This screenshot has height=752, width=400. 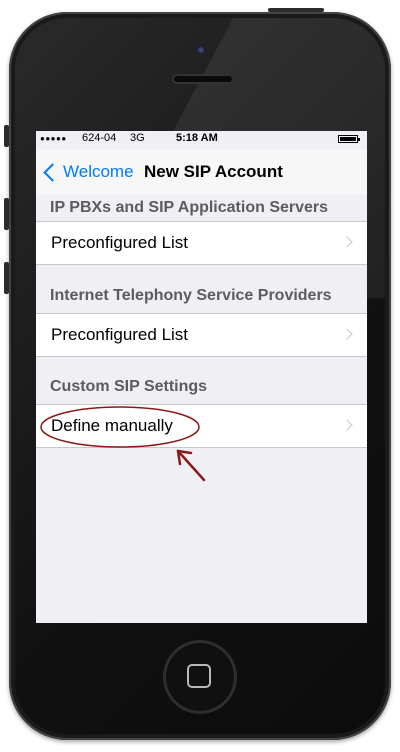 I want to click on annotation-overlay, so click(x=123, y=444).